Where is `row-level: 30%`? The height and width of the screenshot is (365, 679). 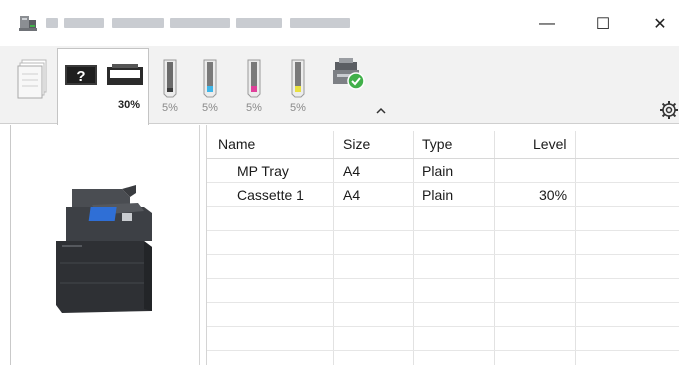
row-level: 30% is located at coordinates (553, 195).